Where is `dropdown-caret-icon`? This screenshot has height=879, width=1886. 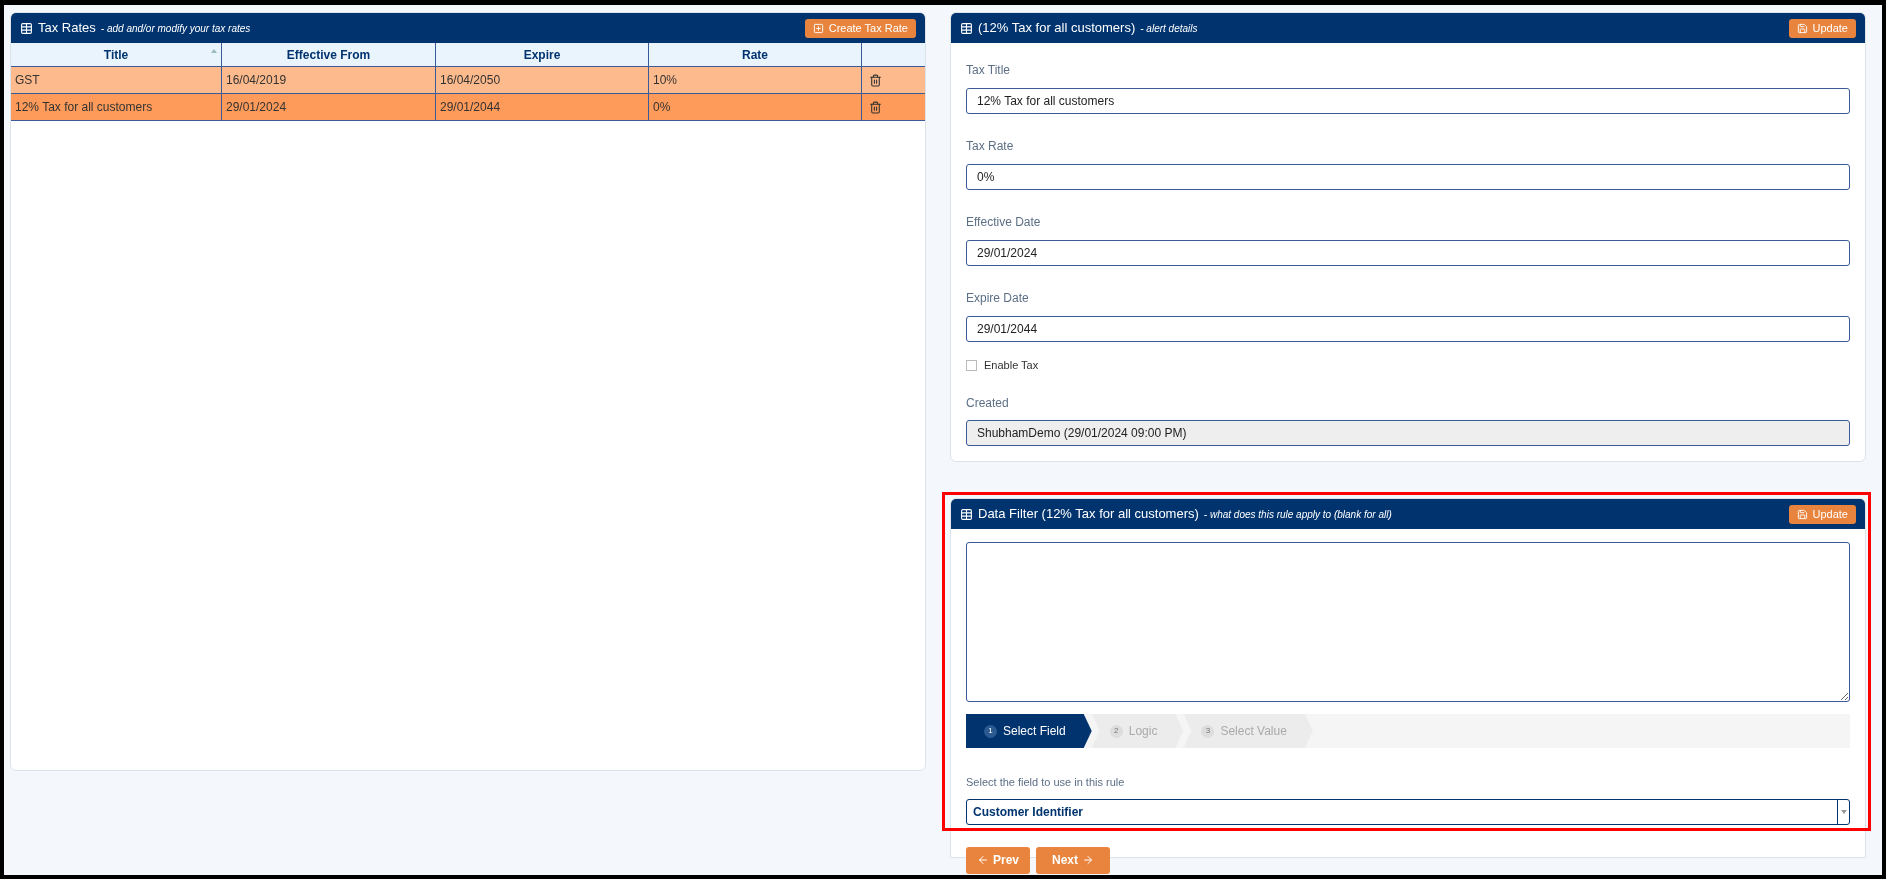 dropdown-caret-icon is located at coordinates (1843, 811).